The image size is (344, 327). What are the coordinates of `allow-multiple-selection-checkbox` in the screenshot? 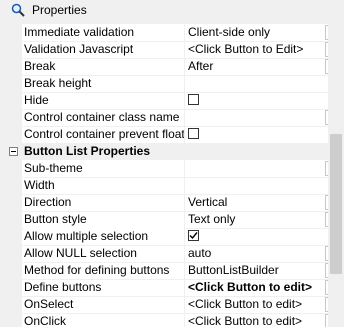 It's located at (193, 235).